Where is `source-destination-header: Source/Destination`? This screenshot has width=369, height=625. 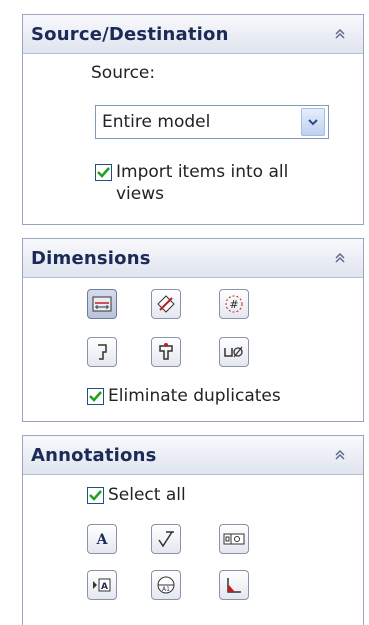
source-destination-header: Source/Destination is located at coordinates (193, 34).